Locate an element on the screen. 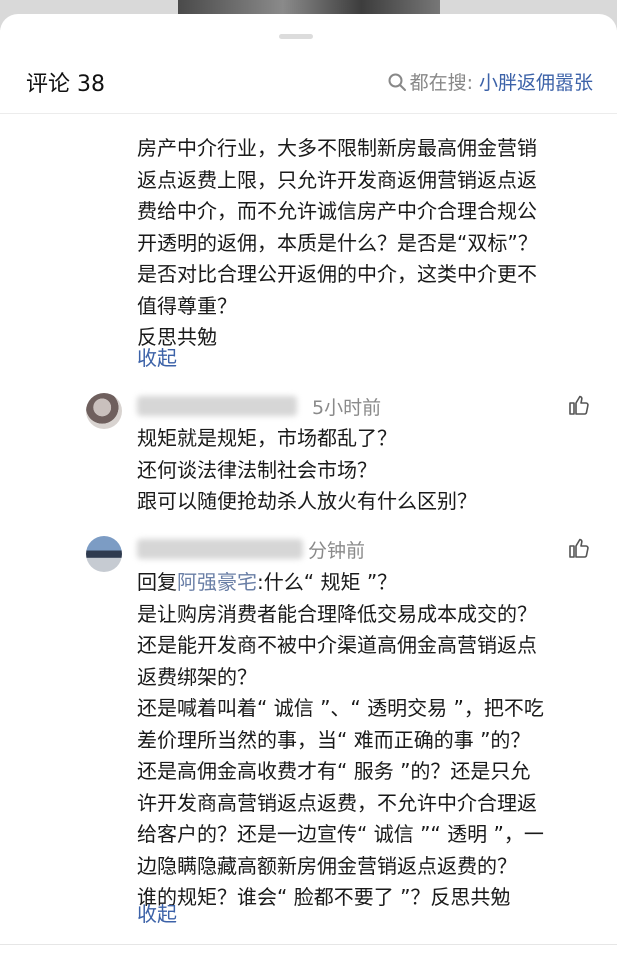  bottom-divider is located at coordinates (308, 944).